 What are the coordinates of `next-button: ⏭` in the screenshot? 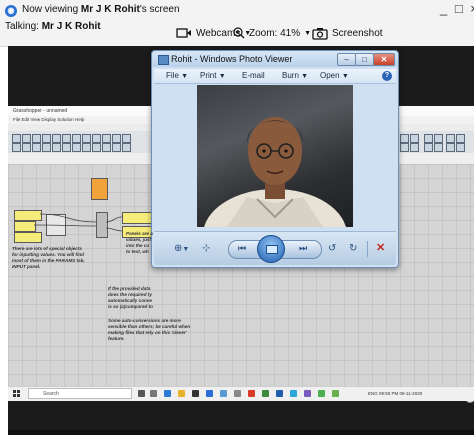 It's located at (303, 248).